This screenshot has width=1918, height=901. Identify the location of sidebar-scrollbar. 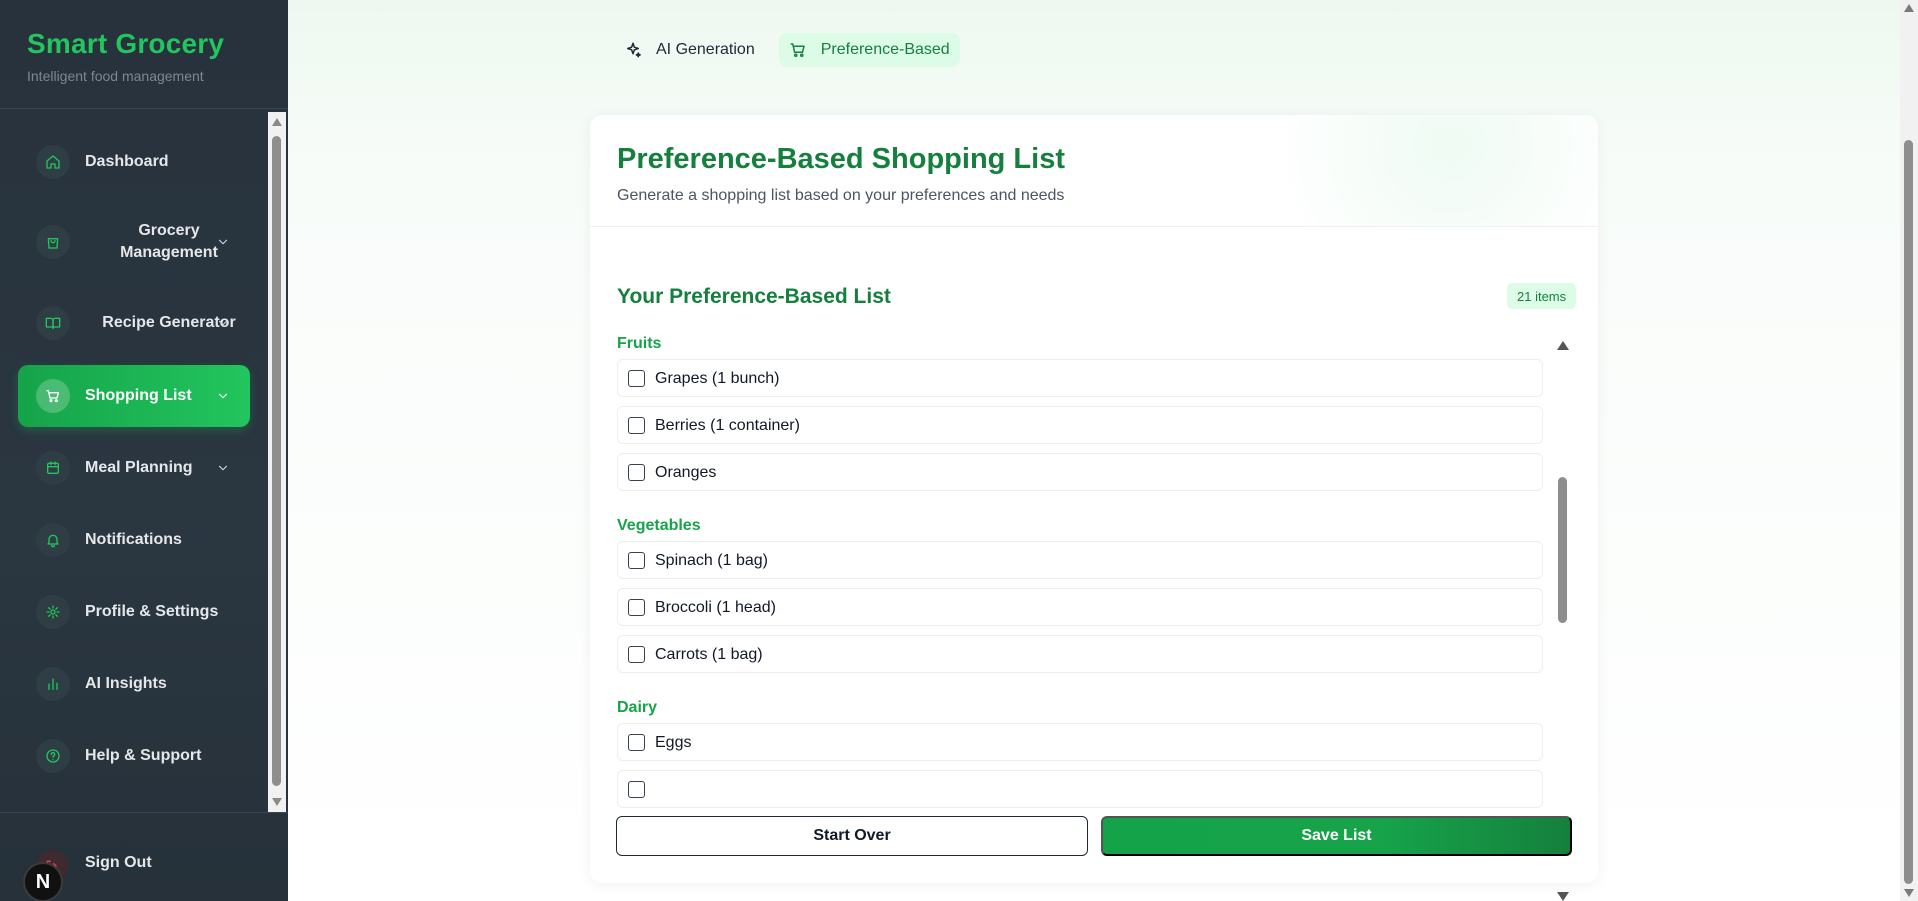
(277, 462).